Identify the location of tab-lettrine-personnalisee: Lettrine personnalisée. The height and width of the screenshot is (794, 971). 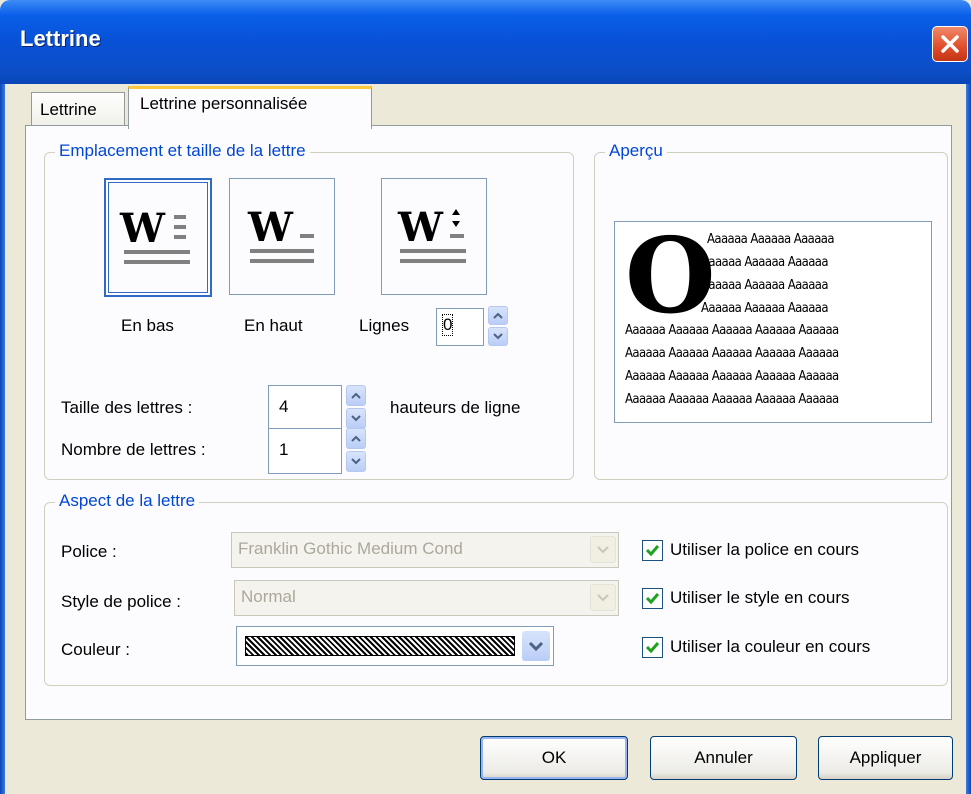
(250, 107).